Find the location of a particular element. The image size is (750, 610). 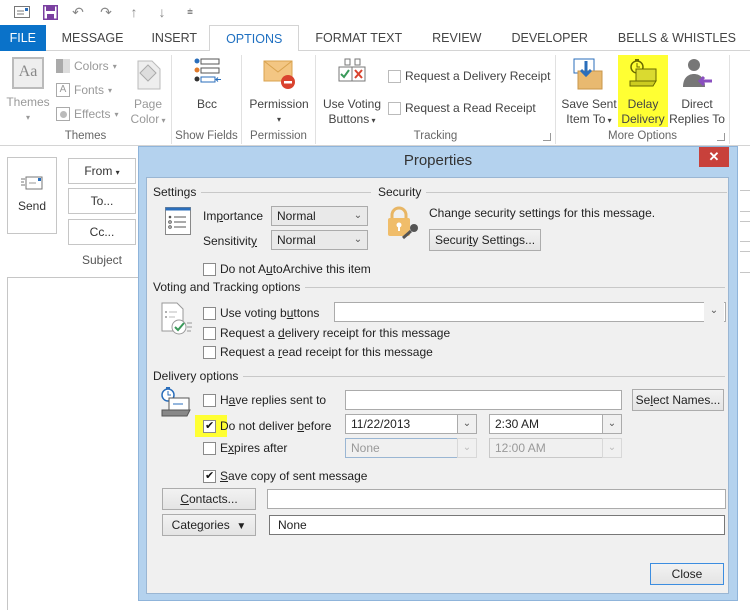

undo-icon: ↶ is located at coordinates (78, 12).